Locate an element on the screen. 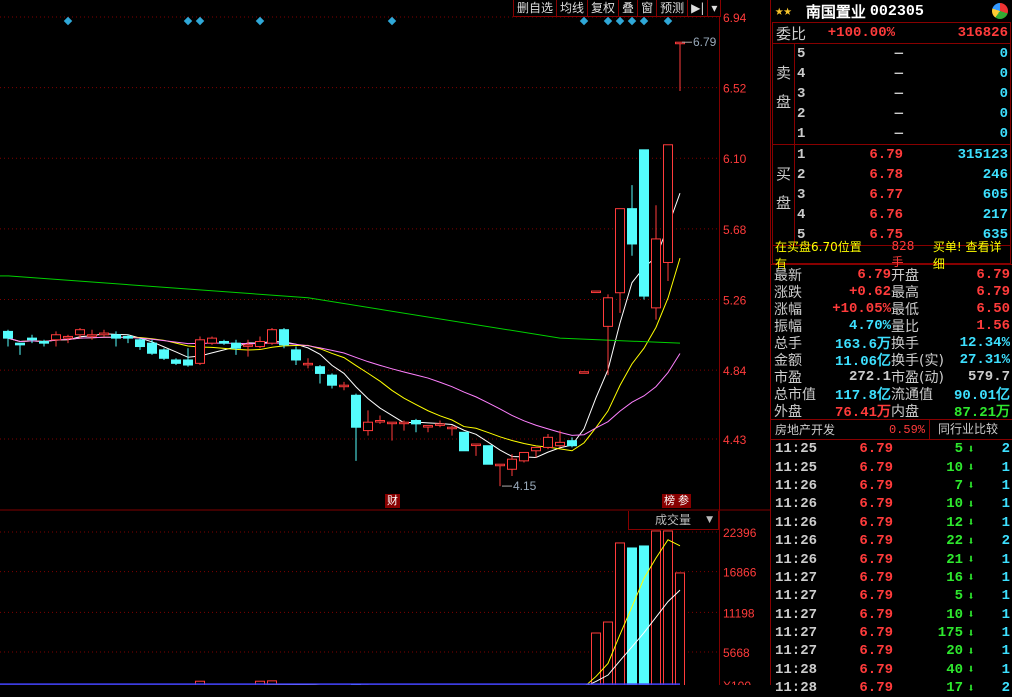  indicator-select: 成交量 ▼ is located at coordinates (673, 520).